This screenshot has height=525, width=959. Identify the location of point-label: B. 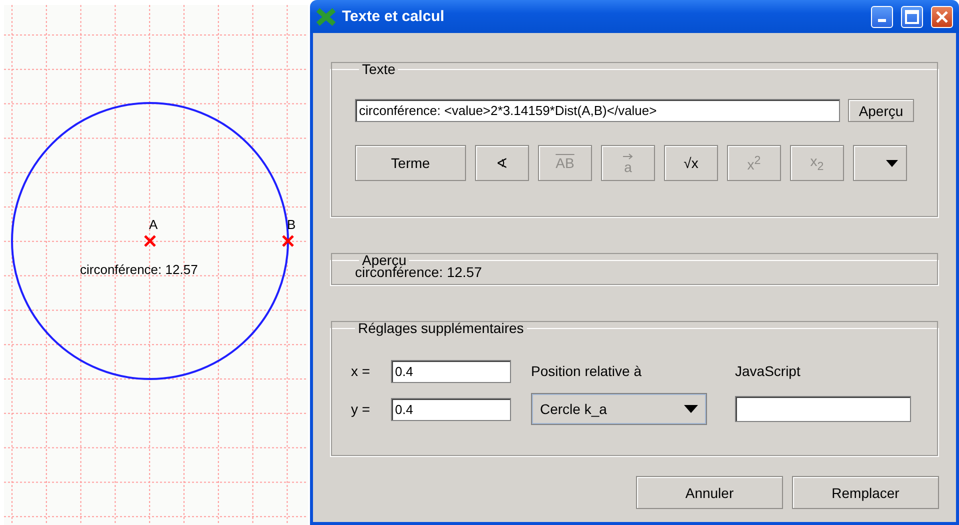
(291, 224).